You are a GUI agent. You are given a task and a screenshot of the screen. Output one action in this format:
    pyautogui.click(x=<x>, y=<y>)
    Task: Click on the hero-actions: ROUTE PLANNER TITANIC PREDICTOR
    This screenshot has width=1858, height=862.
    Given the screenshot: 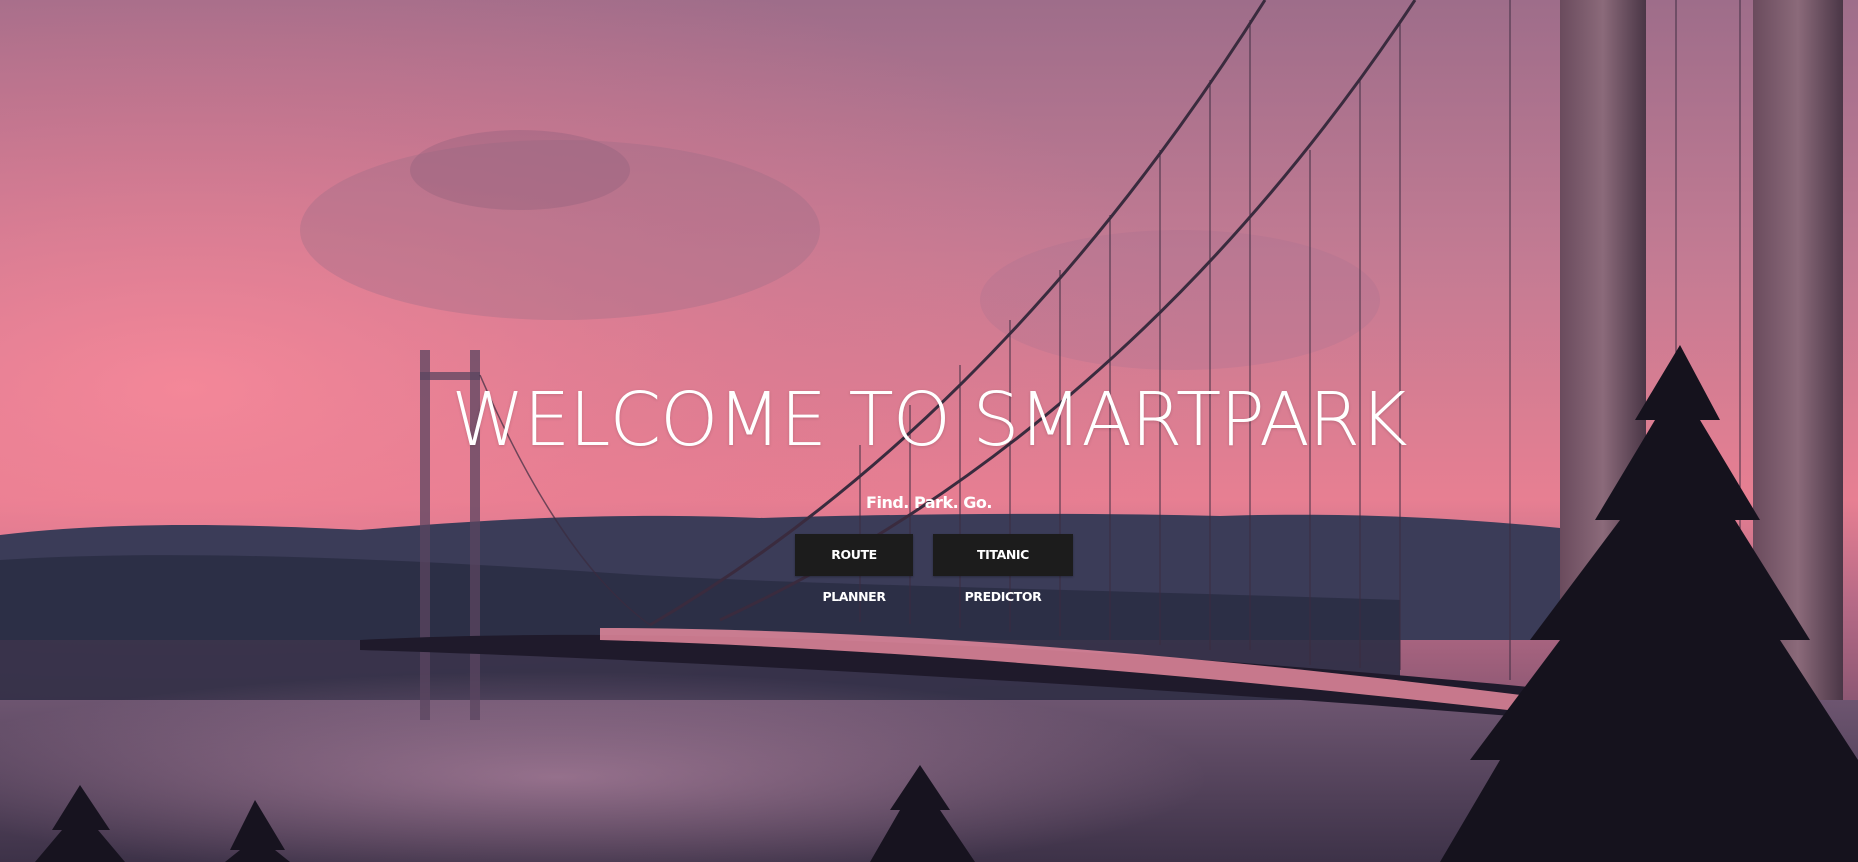 What is the action you would take?
    pyautogui.click(x=929, y=569)
    